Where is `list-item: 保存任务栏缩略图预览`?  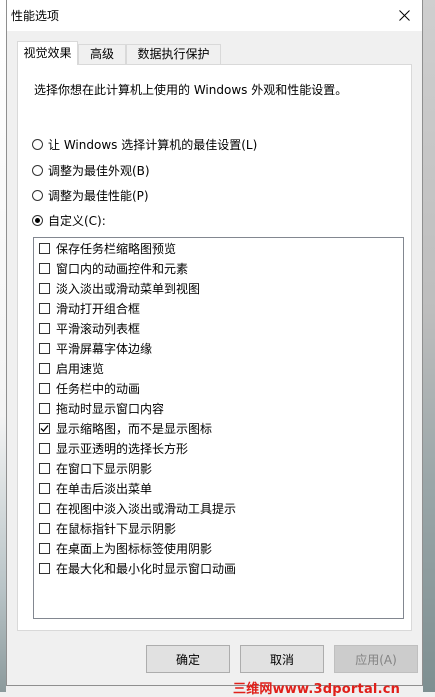 list-item: 保存任务栏缩略图预览 is located at coordinates (107, 248).